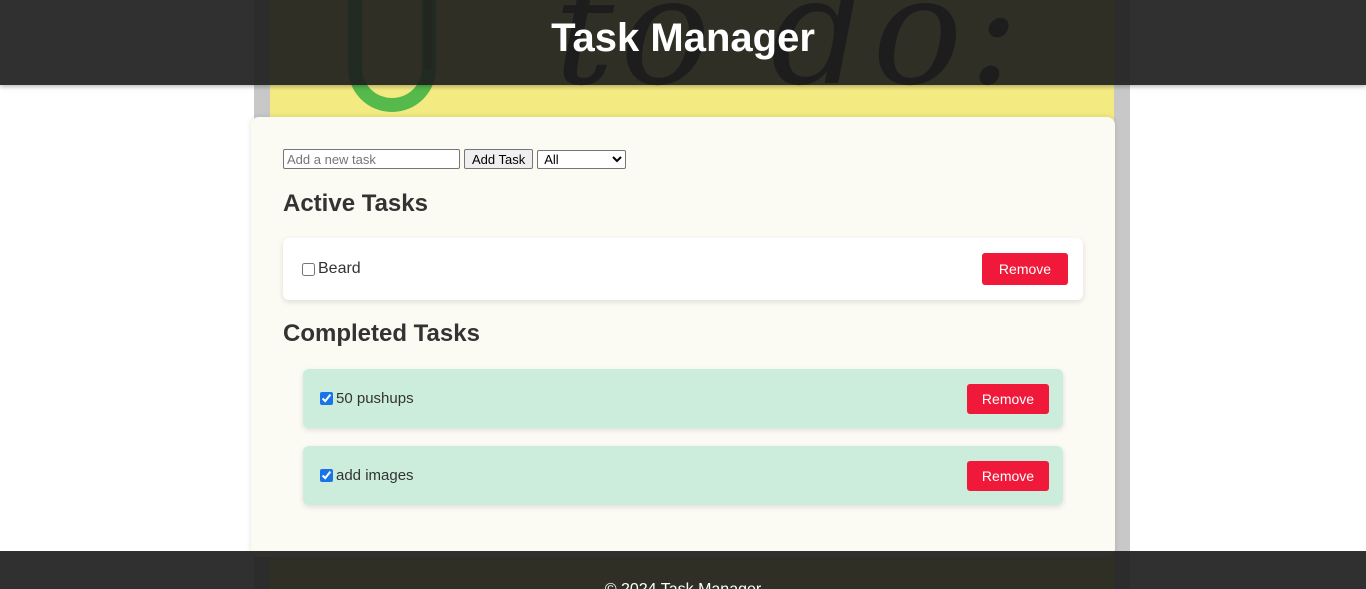  Describe the element at coordinates (355, 203) in the screenshot. I see `active-tasks-heading: Active Tasks` at that location.